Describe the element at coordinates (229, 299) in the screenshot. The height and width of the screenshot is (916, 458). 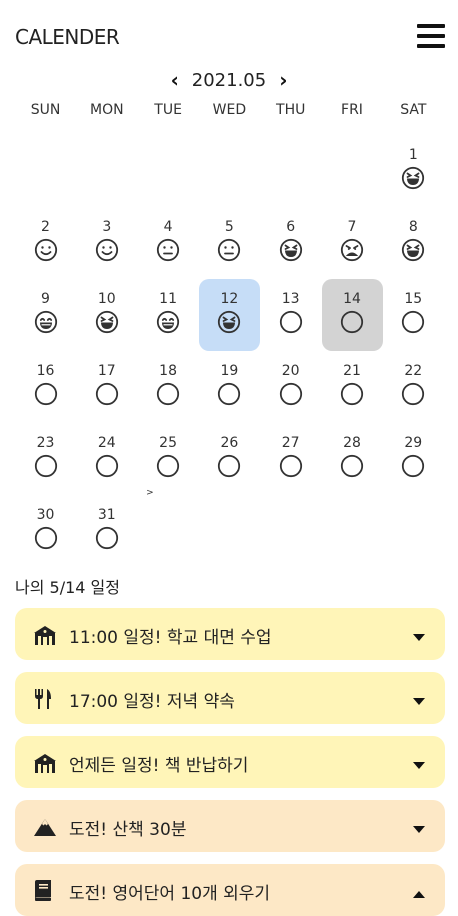
I see `day-number: 12` at that location.